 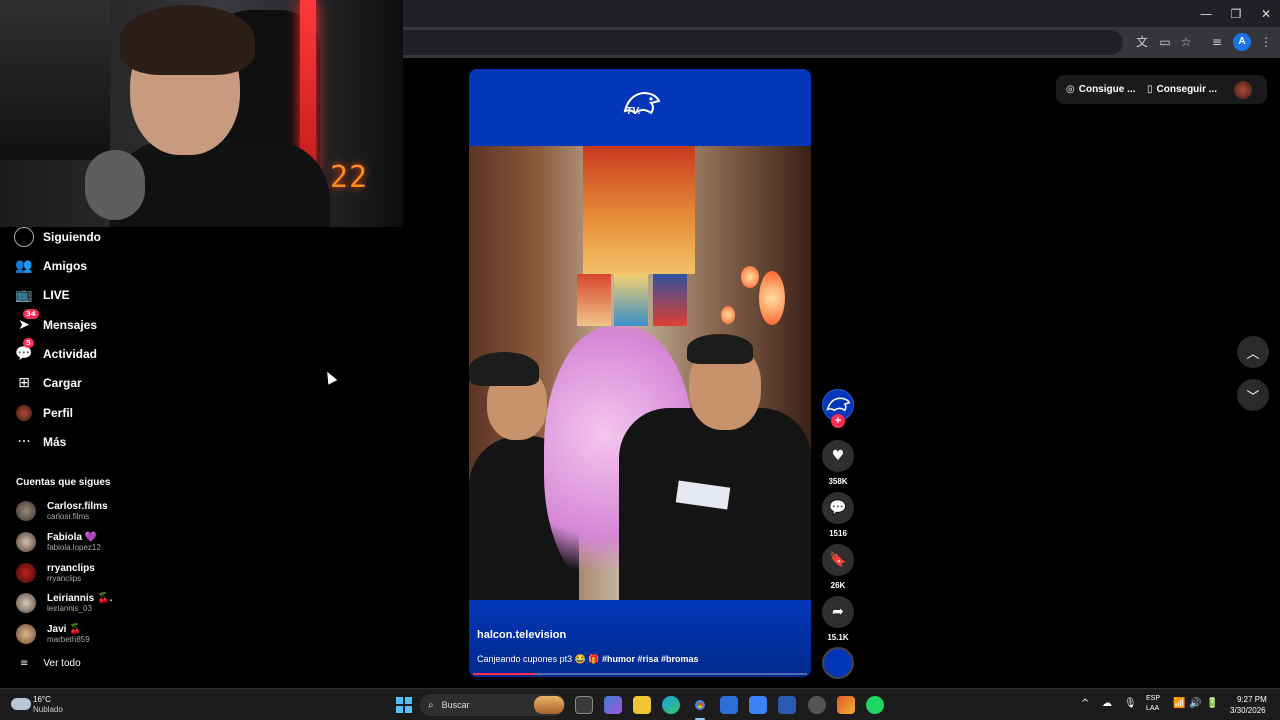 I want to click on windows-start-icon, so click(x=404, y=705).